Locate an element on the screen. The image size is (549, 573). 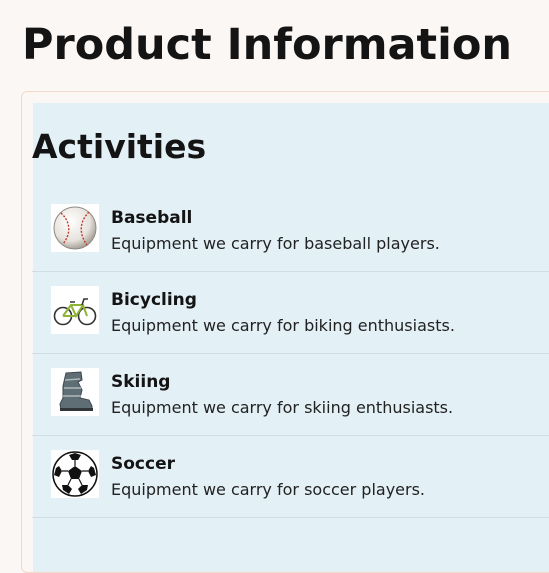
baseball-icon is located at coordinates (75, 228).